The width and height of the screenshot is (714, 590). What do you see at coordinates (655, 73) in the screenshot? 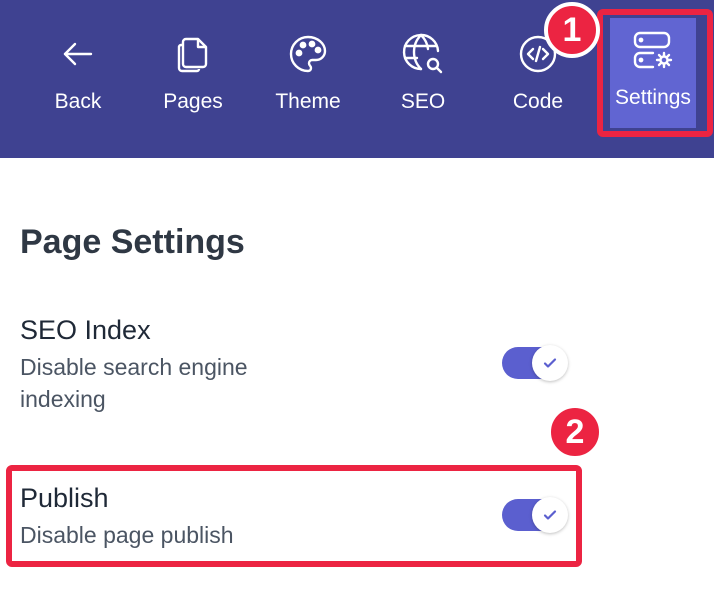
I see `settings-highlight-box` at bounding box center [655, 73].